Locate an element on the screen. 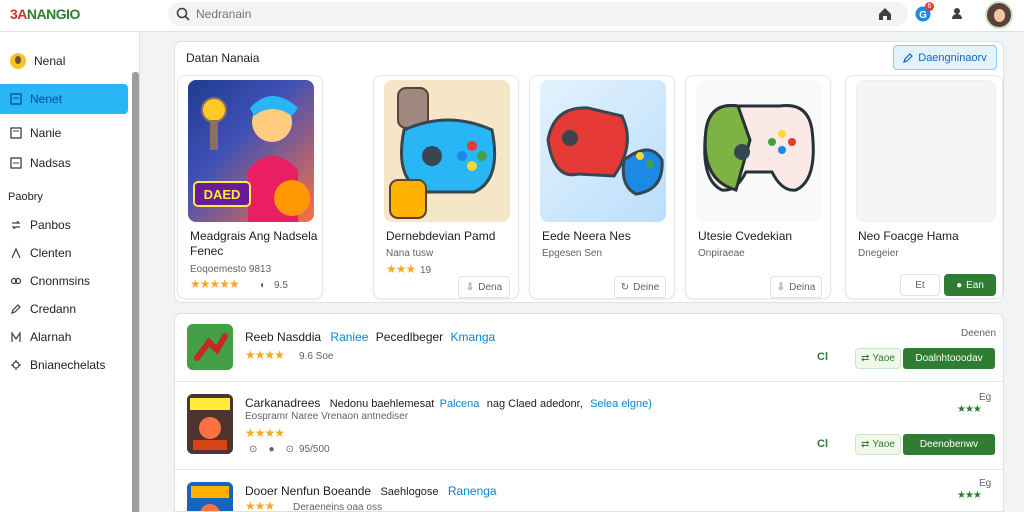  card-secondary-button: Et is located at coordinates (920, 285).